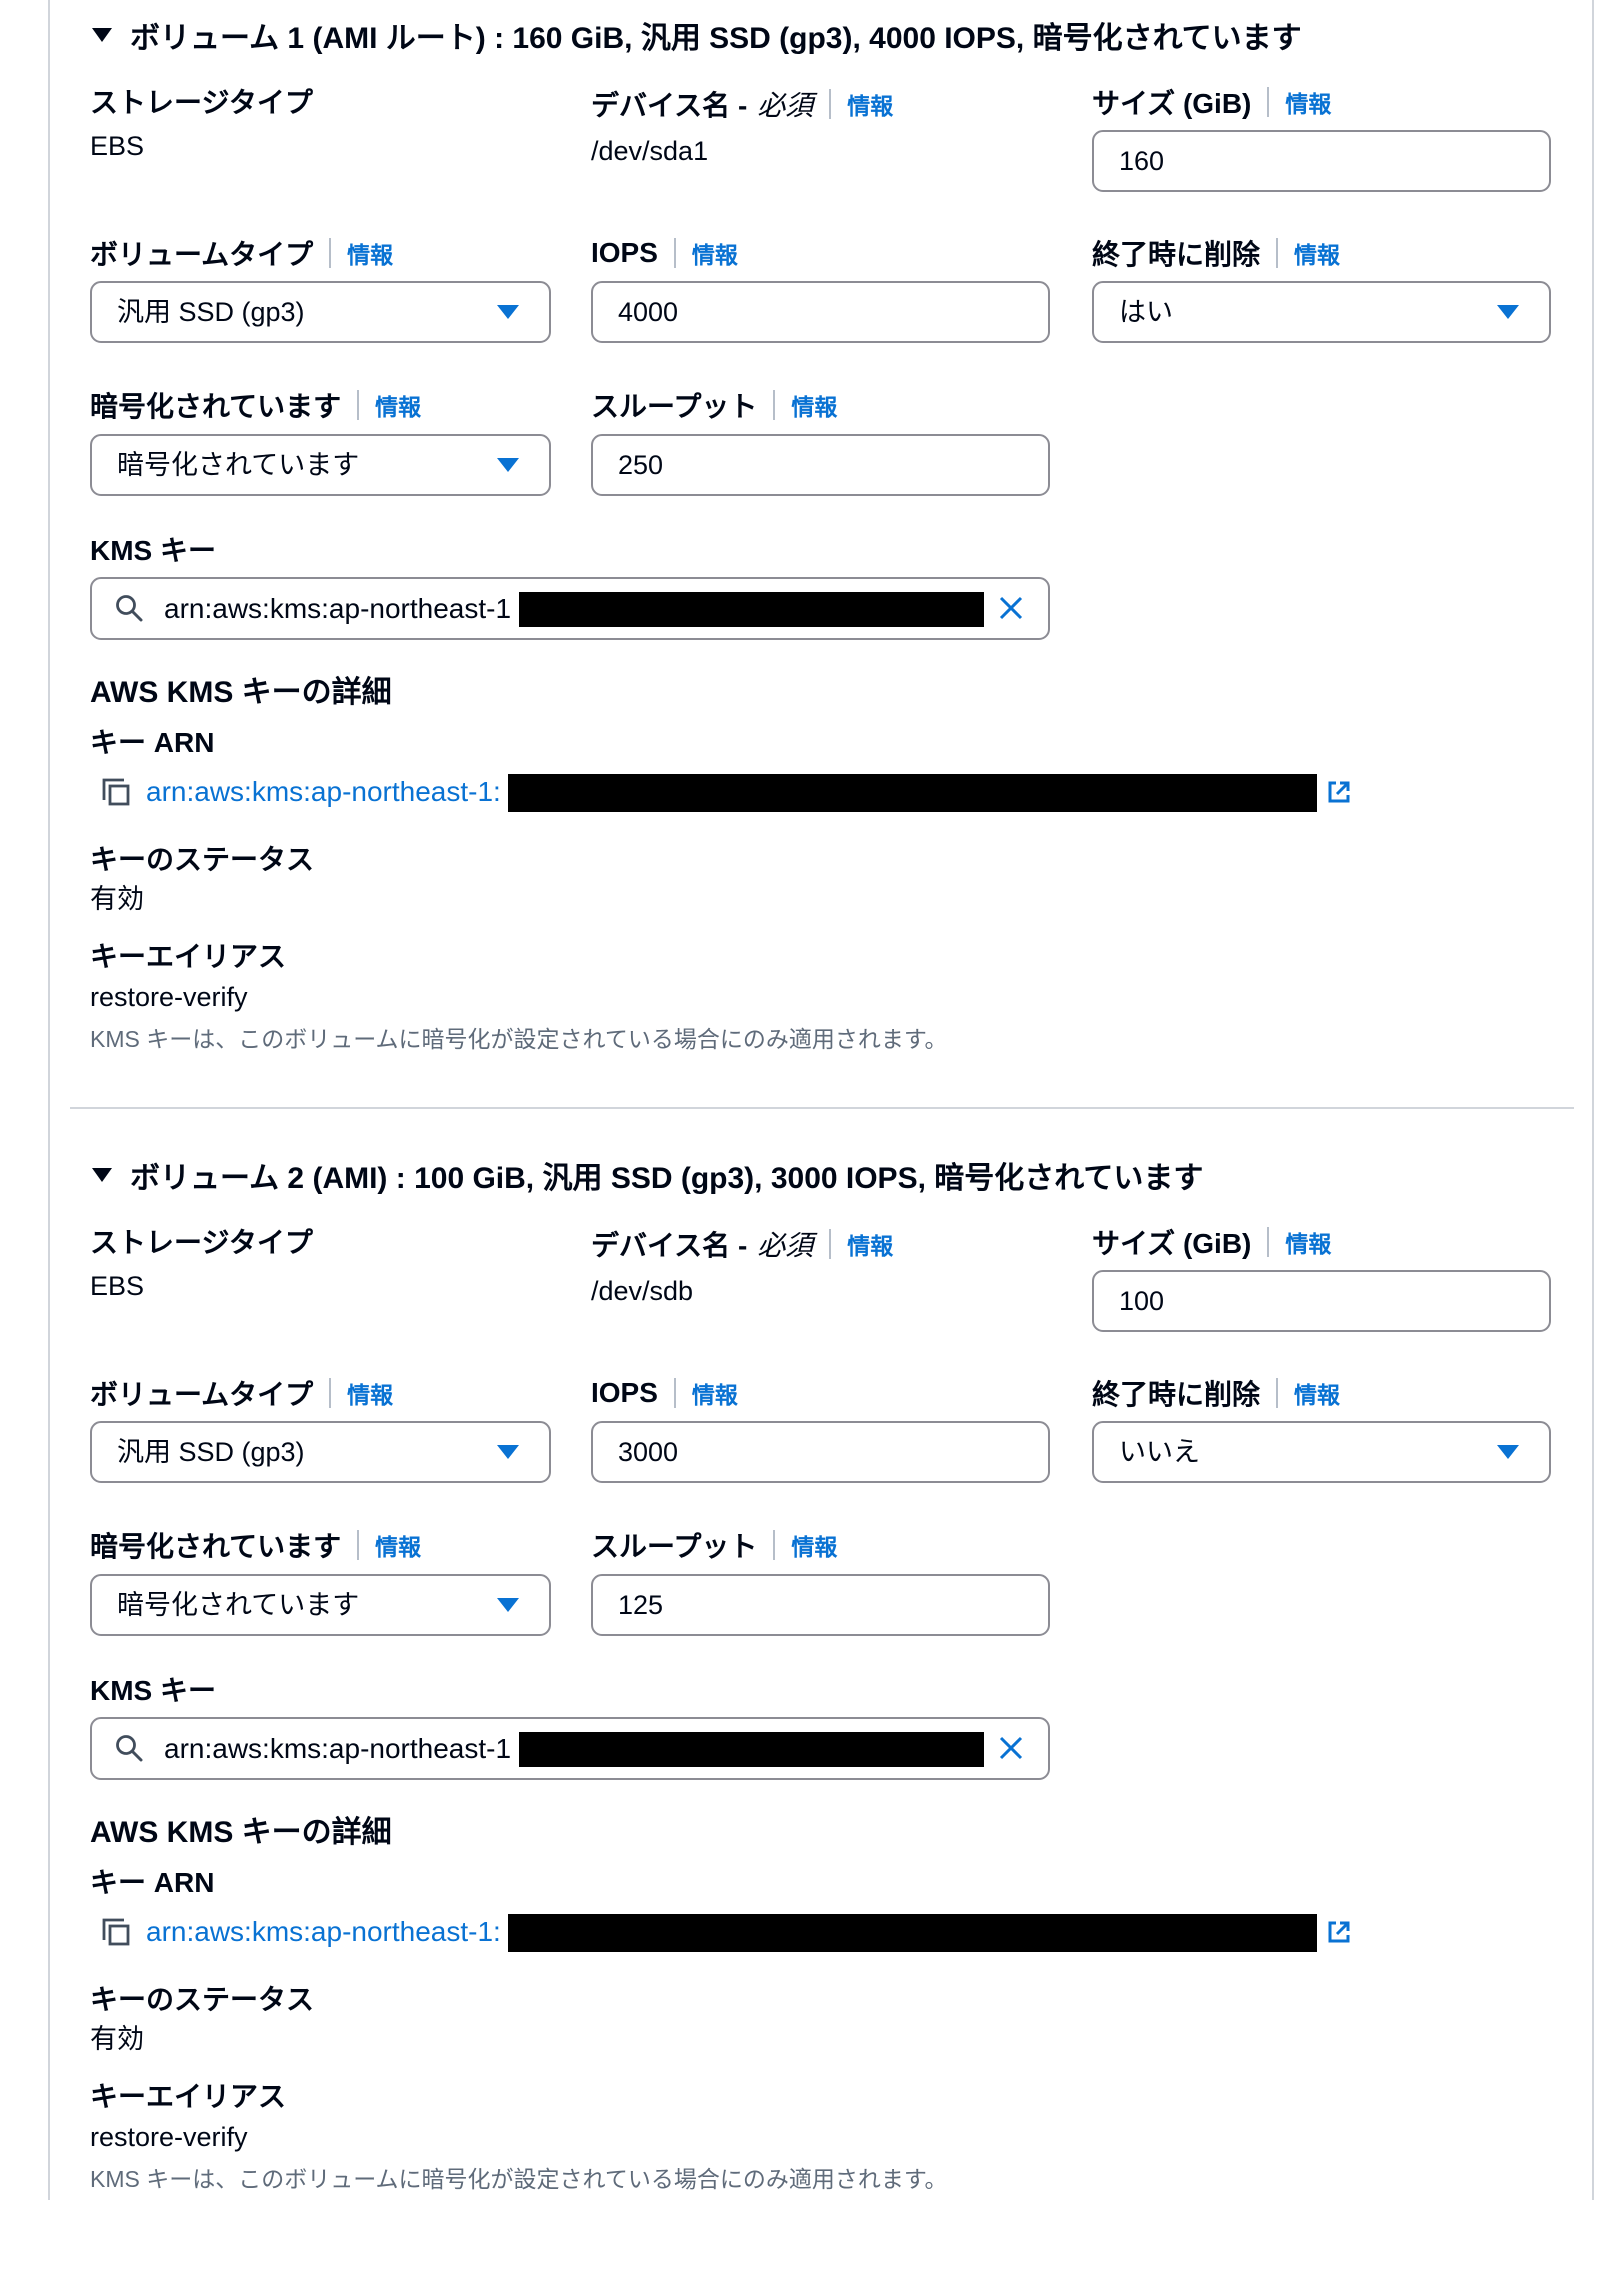  I want to click on delete-on-termination-selected: いいえ, so click(1159, 1452).